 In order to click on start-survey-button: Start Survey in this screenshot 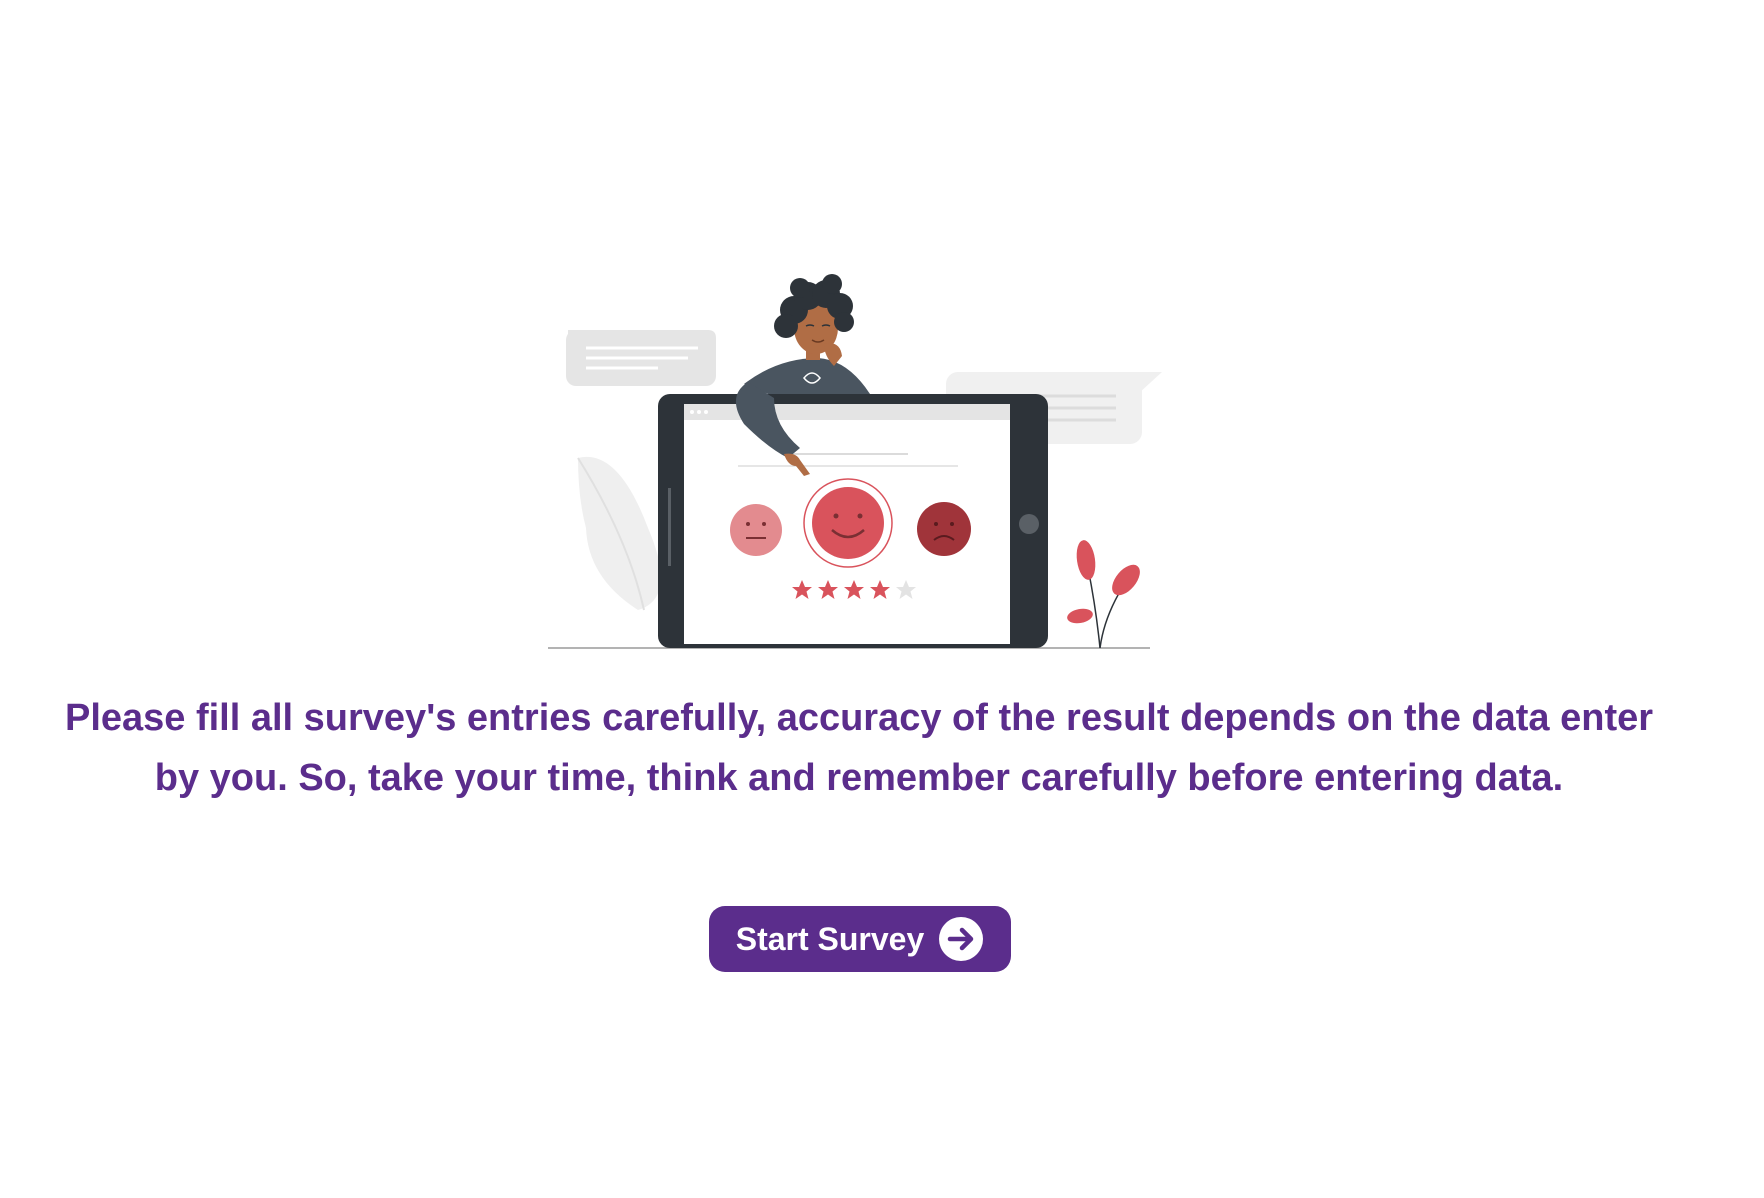, I will do `click(860, 939)`.